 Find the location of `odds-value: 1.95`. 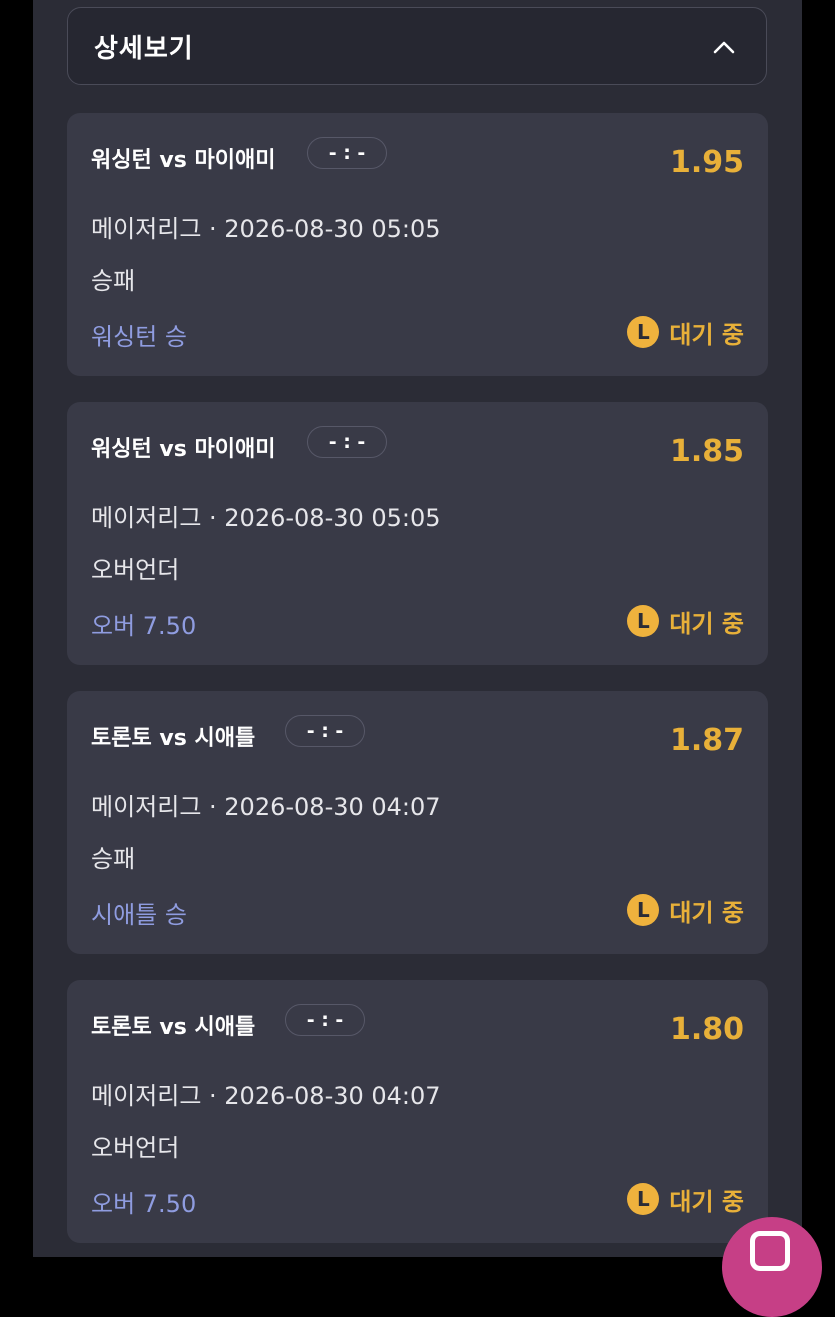

odds-value: 1.95 is located at coordinates (706, 162).